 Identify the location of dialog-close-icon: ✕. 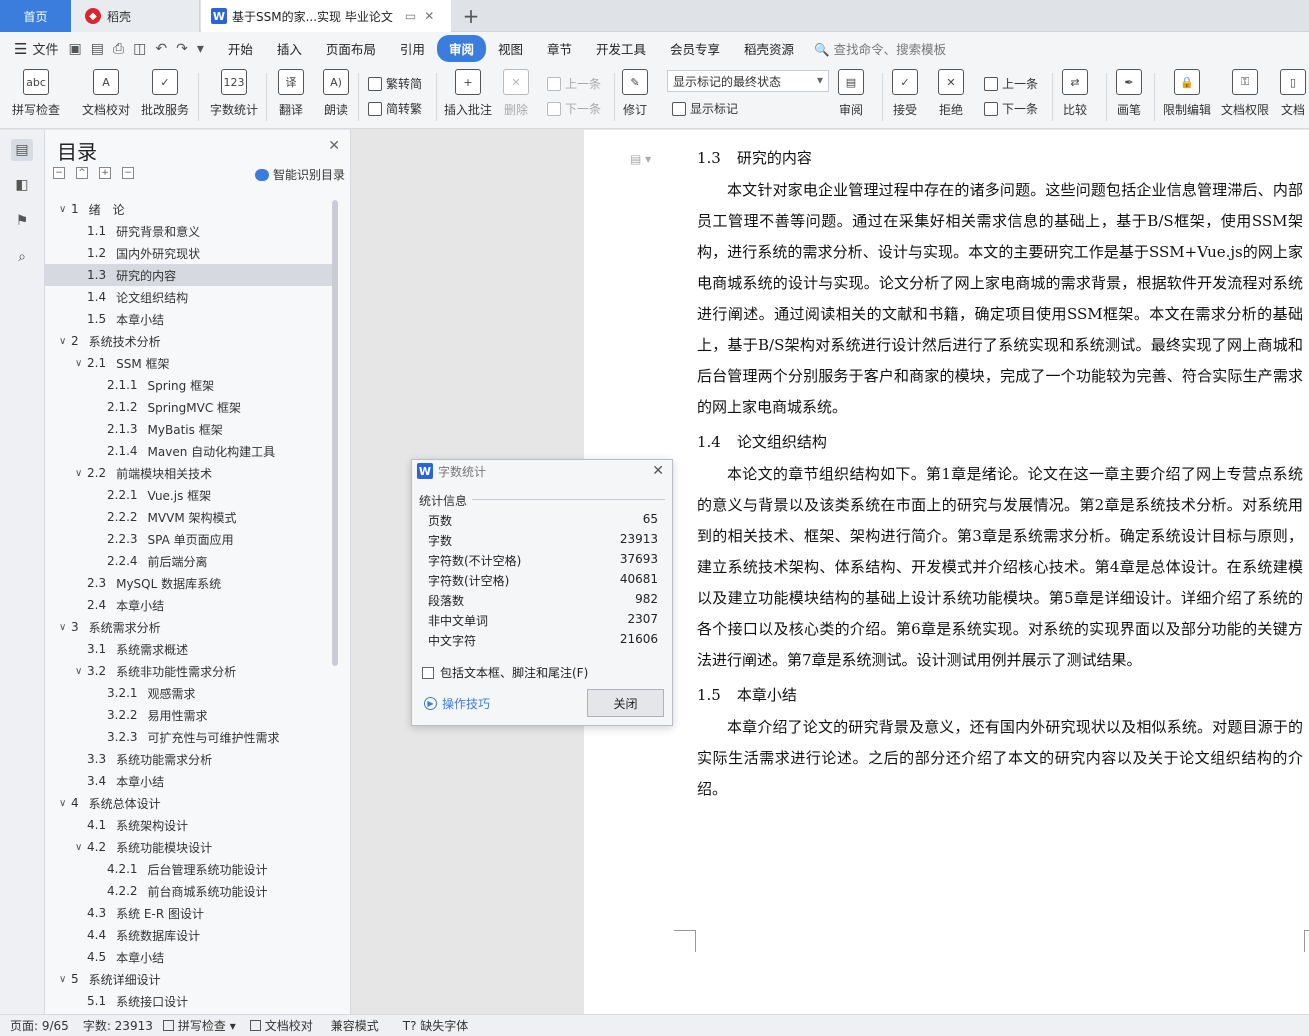
(658, 471).